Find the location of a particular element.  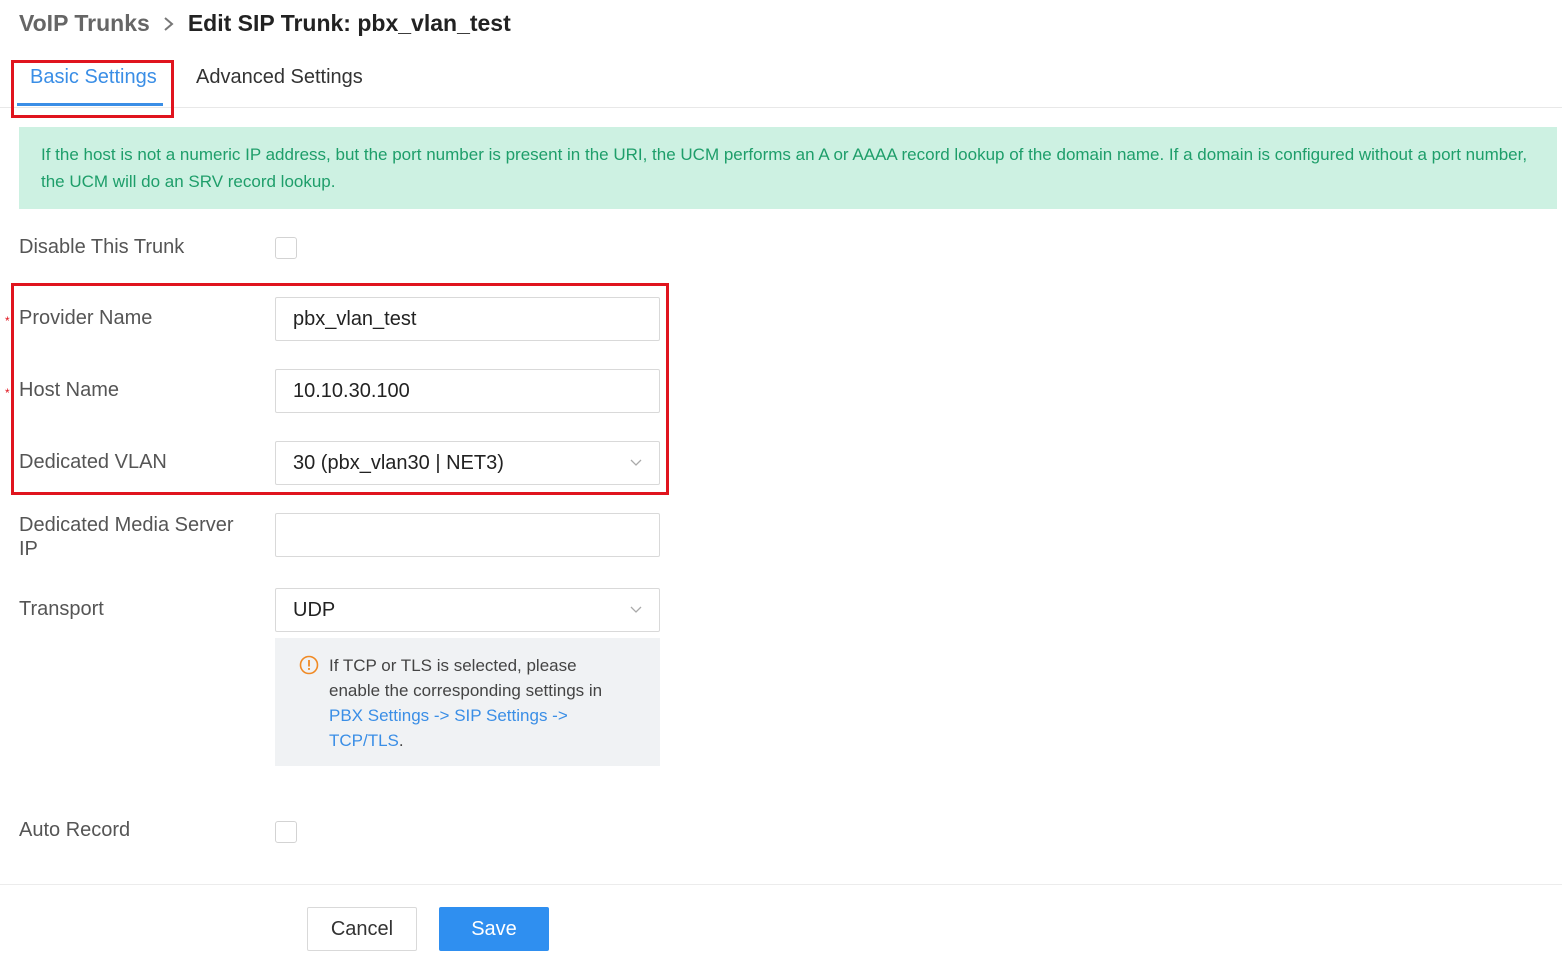

disable-trunk-label: Disable This Trunk is located at coordinates (102, 247).